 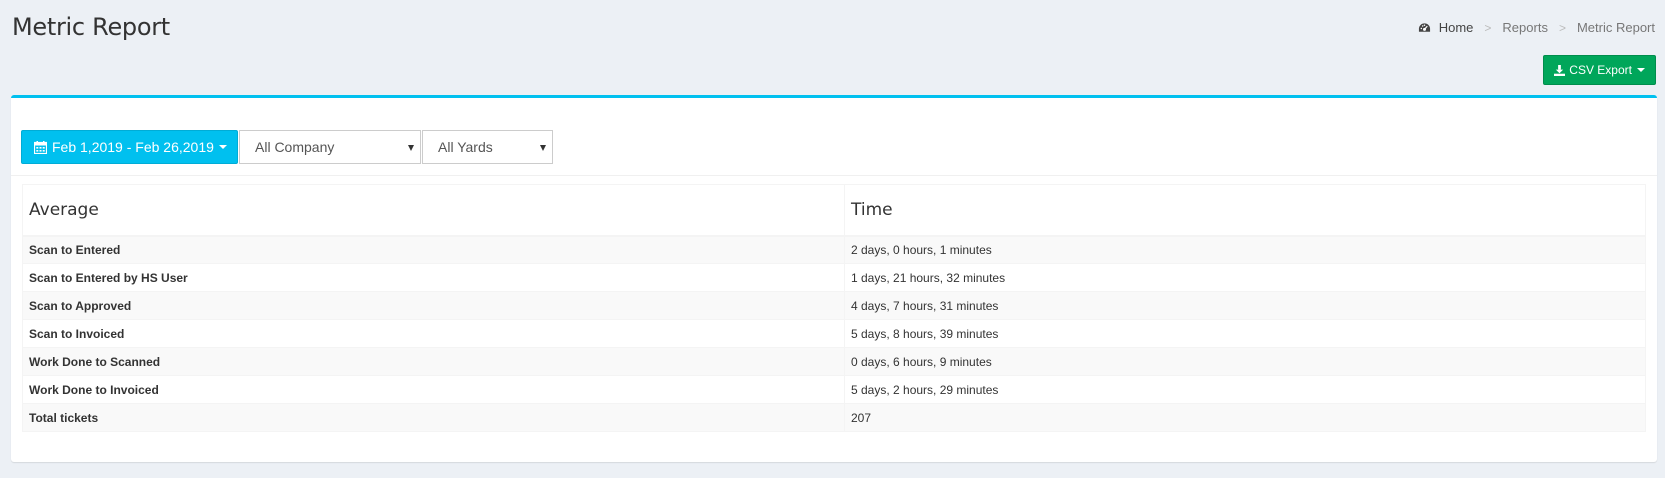 I want to click on table-header-row: Average Time, so click(x=834, y=210).